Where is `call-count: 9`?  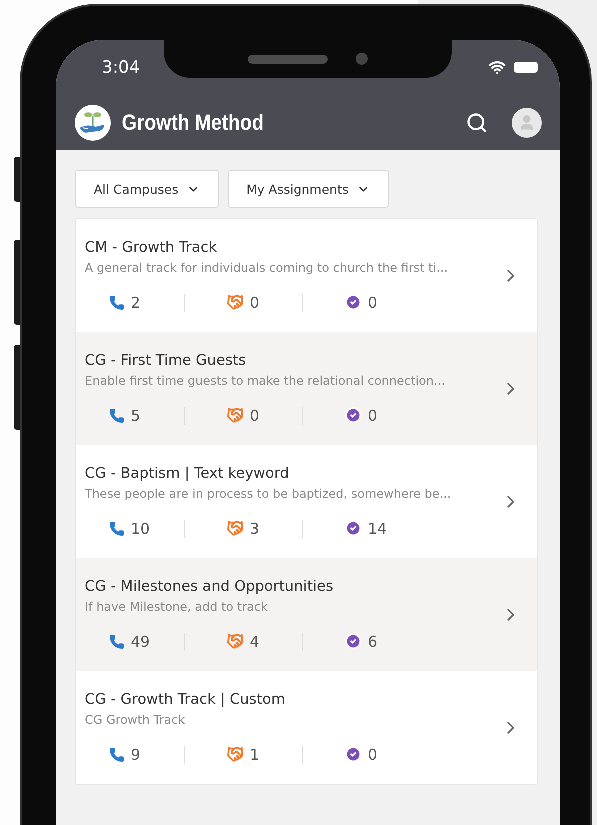
call-count: 9 is located at coordinates (146, 755).